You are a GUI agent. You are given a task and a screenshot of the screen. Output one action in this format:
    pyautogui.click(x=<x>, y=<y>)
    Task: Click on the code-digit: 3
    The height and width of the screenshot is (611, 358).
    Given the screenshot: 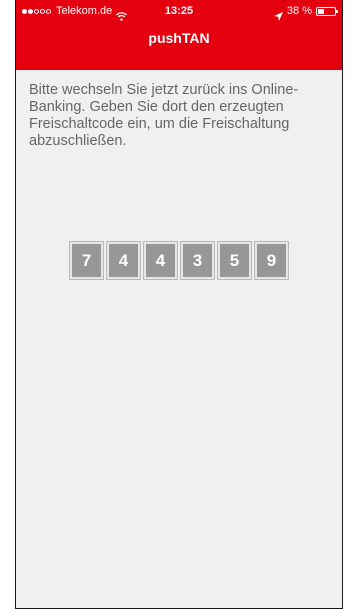 What is the action you would take?
    pyautogui.click(x=197, y=260)
    